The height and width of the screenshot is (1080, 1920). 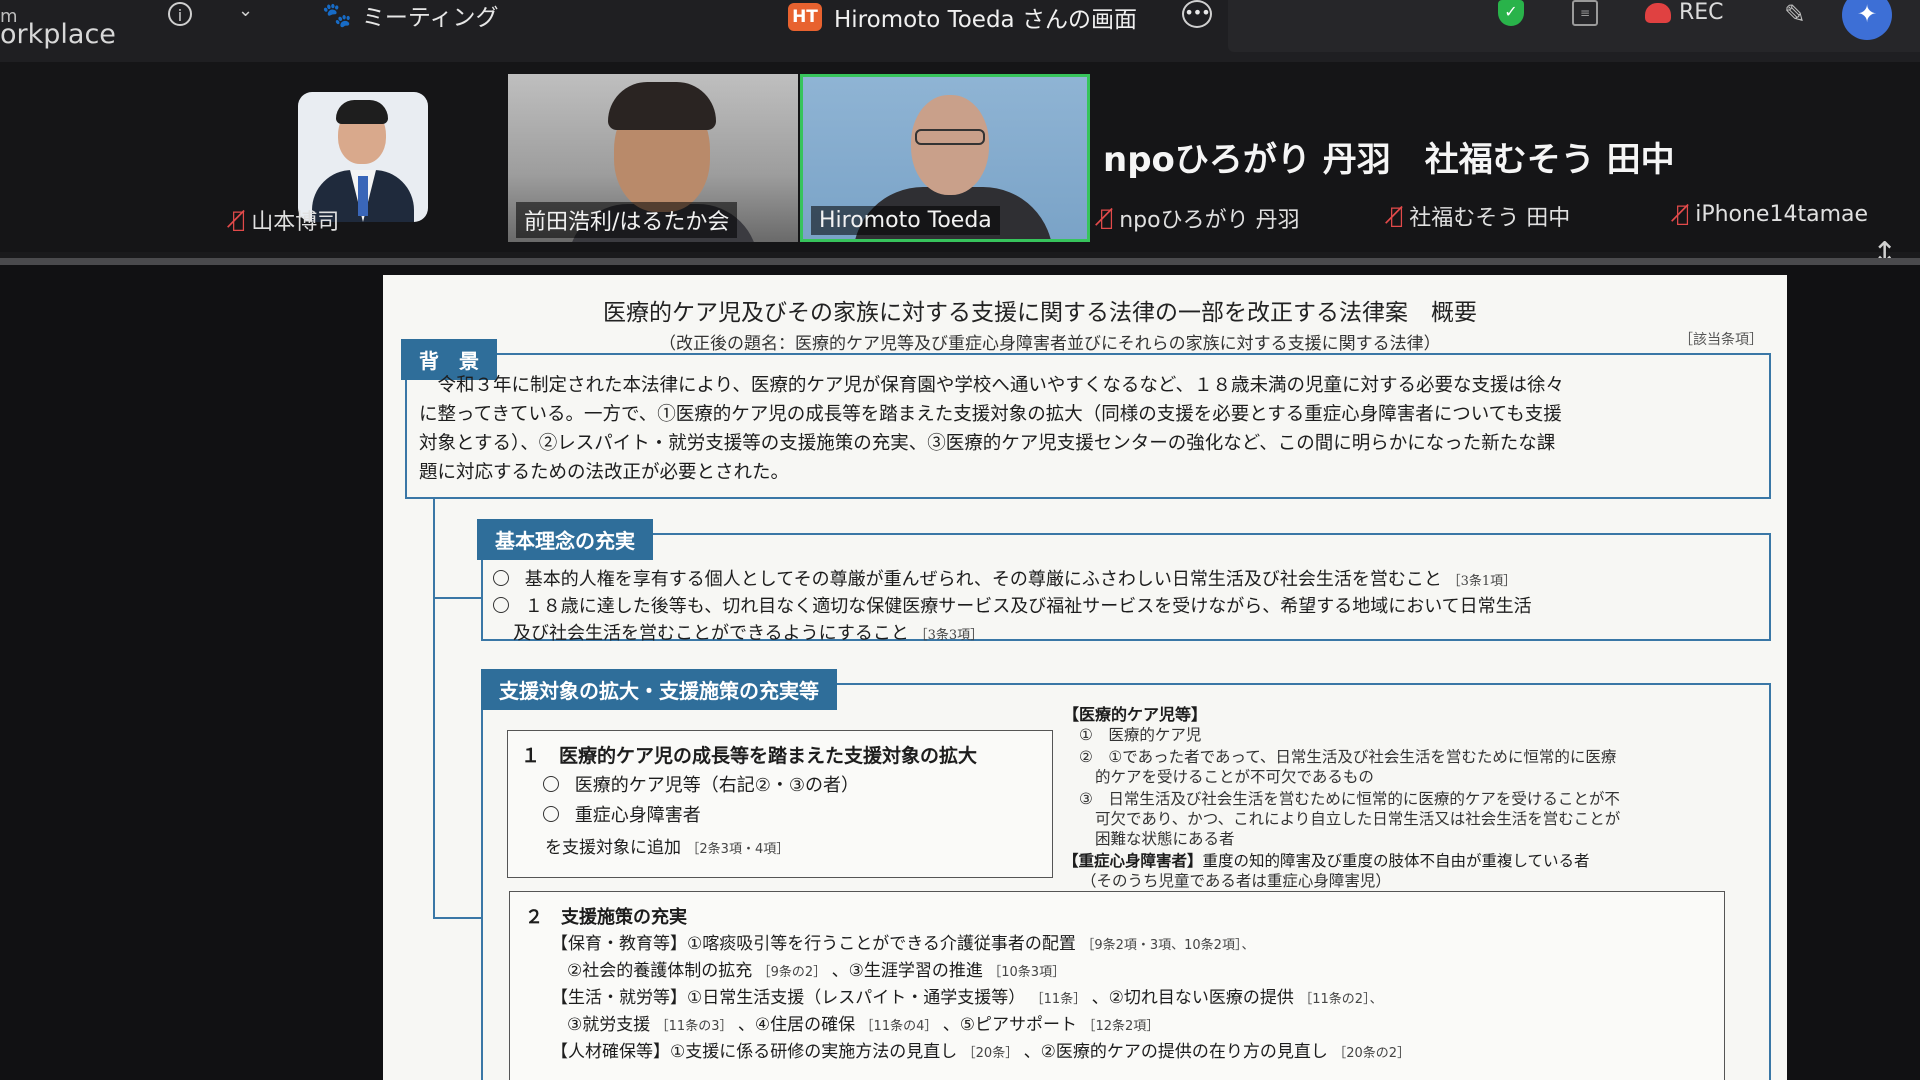 What do you see at coordinates (1348, 757) in the screenshot?
I see `definition-2a: ② ①であった者であって、日常生活及び社会生活を営むために恒常的に医療` at bounding box center [1348, 757].